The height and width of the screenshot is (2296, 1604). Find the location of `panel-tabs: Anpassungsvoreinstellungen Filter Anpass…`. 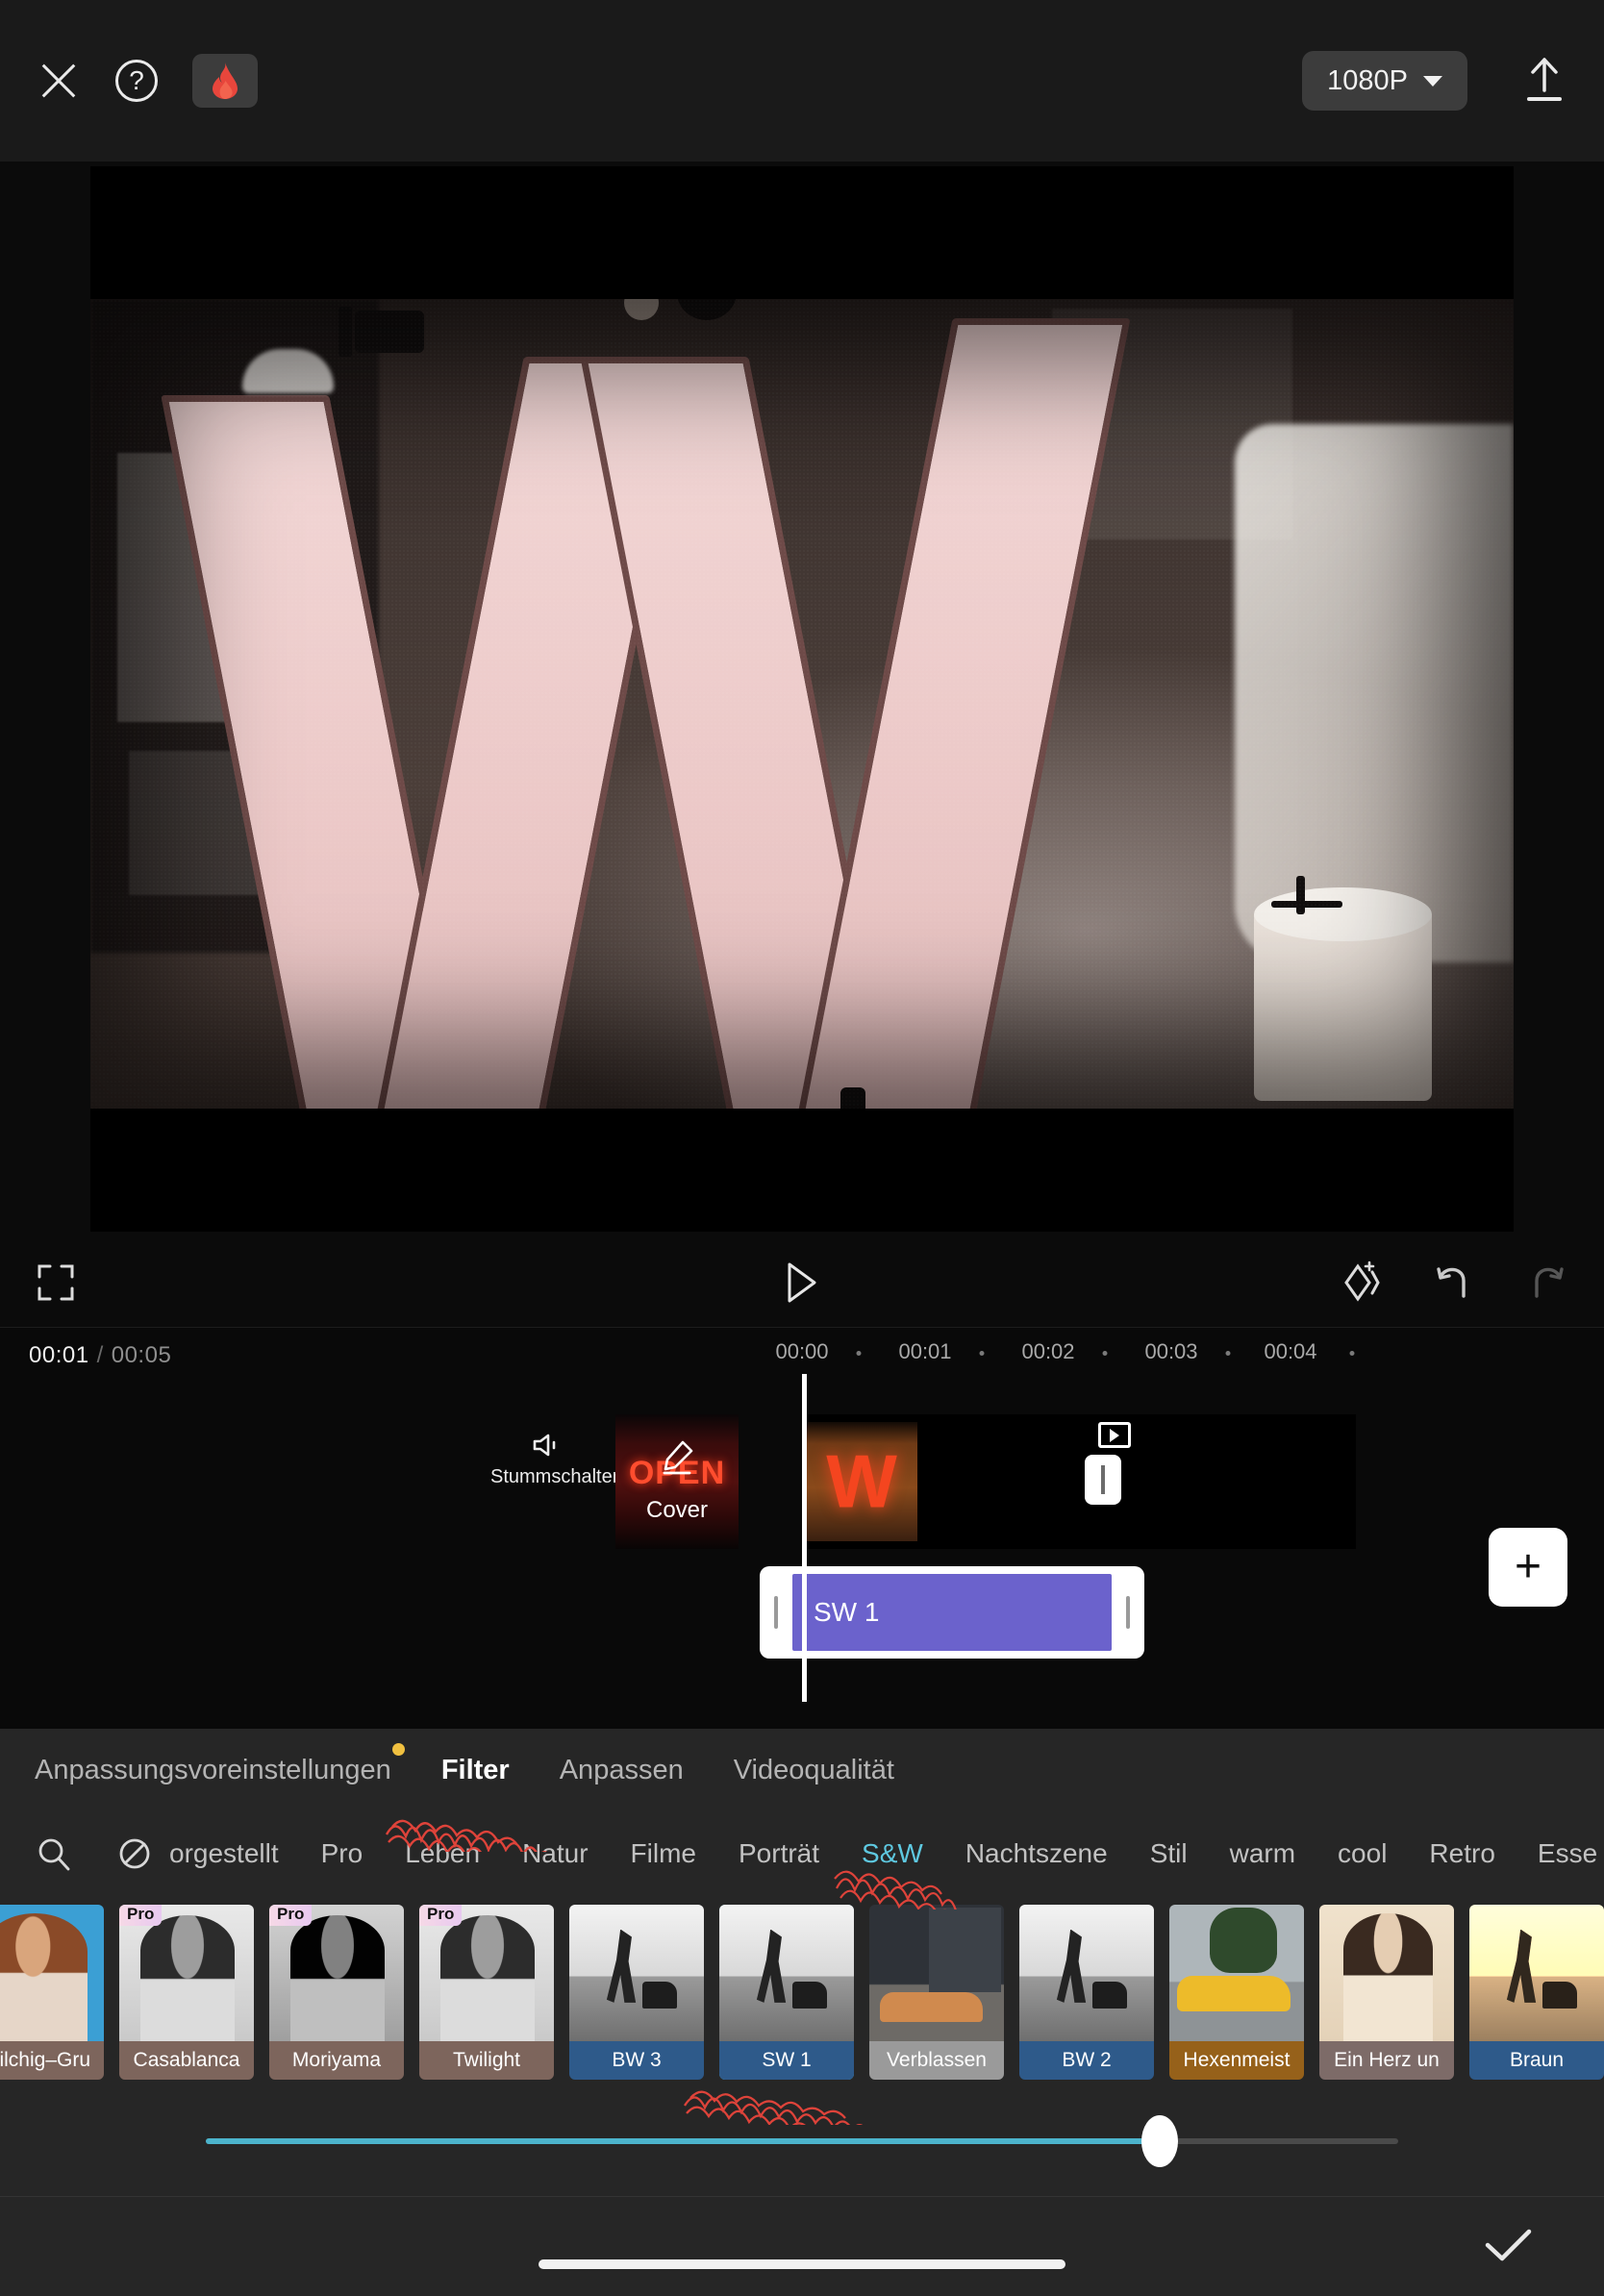

panel-tabs: Anpassungsvoreinstellungen Filter Anpass… is located at coordinates (802, 1770).